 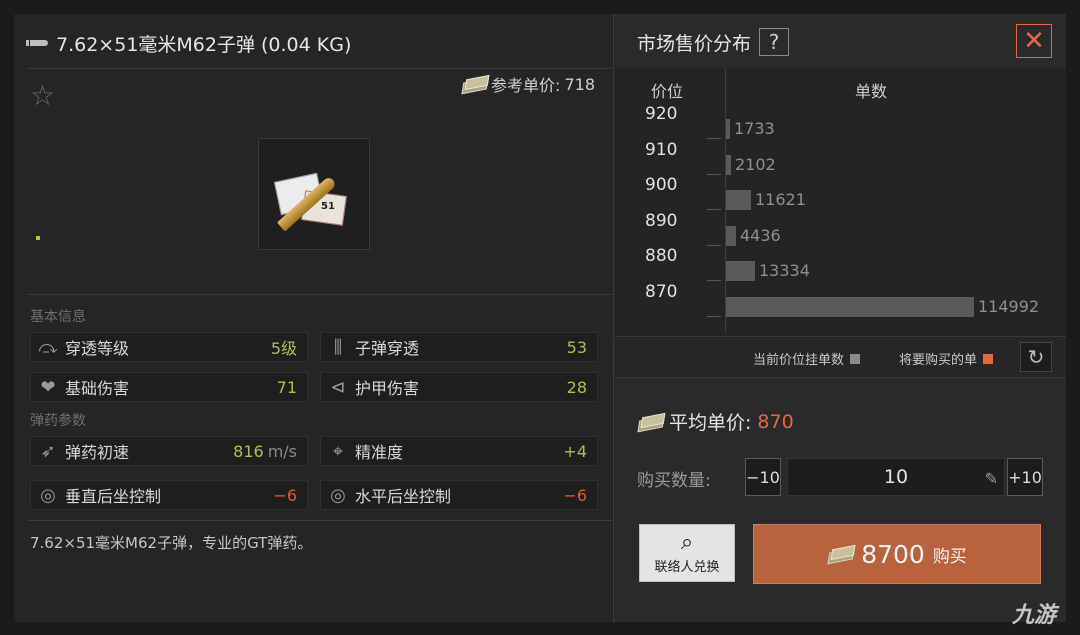 What do you see at coordinates (169, 347) in the screenshot?
I see `stat-penetration-level: ⤼ 穿透等级 5级` at bounding box center [169, 347].